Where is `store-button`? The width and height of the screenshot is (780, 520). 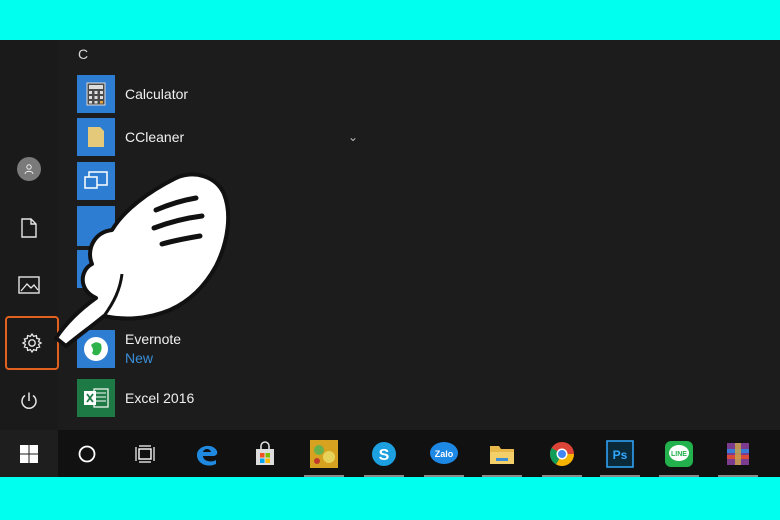 store-button is located at coordinates (265, 453).